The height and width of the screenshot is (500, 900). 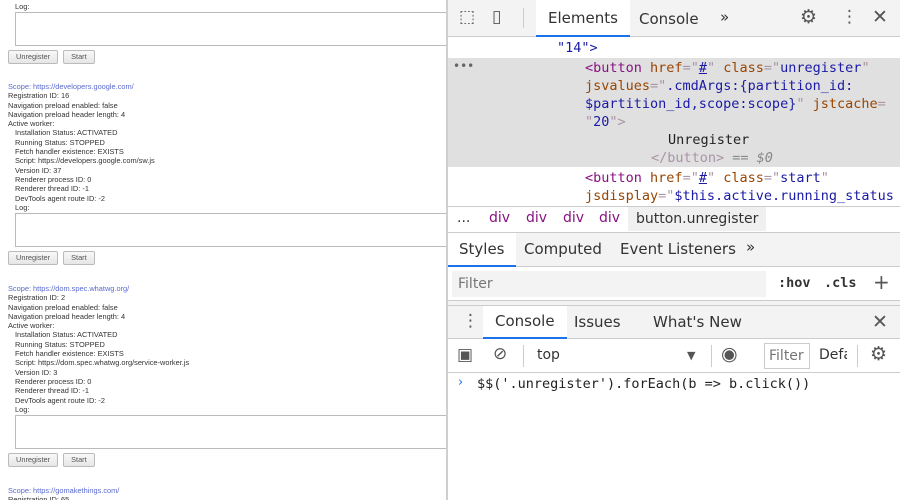 I want to click on attr-name: jsvalues, so click(x=618, y=86).